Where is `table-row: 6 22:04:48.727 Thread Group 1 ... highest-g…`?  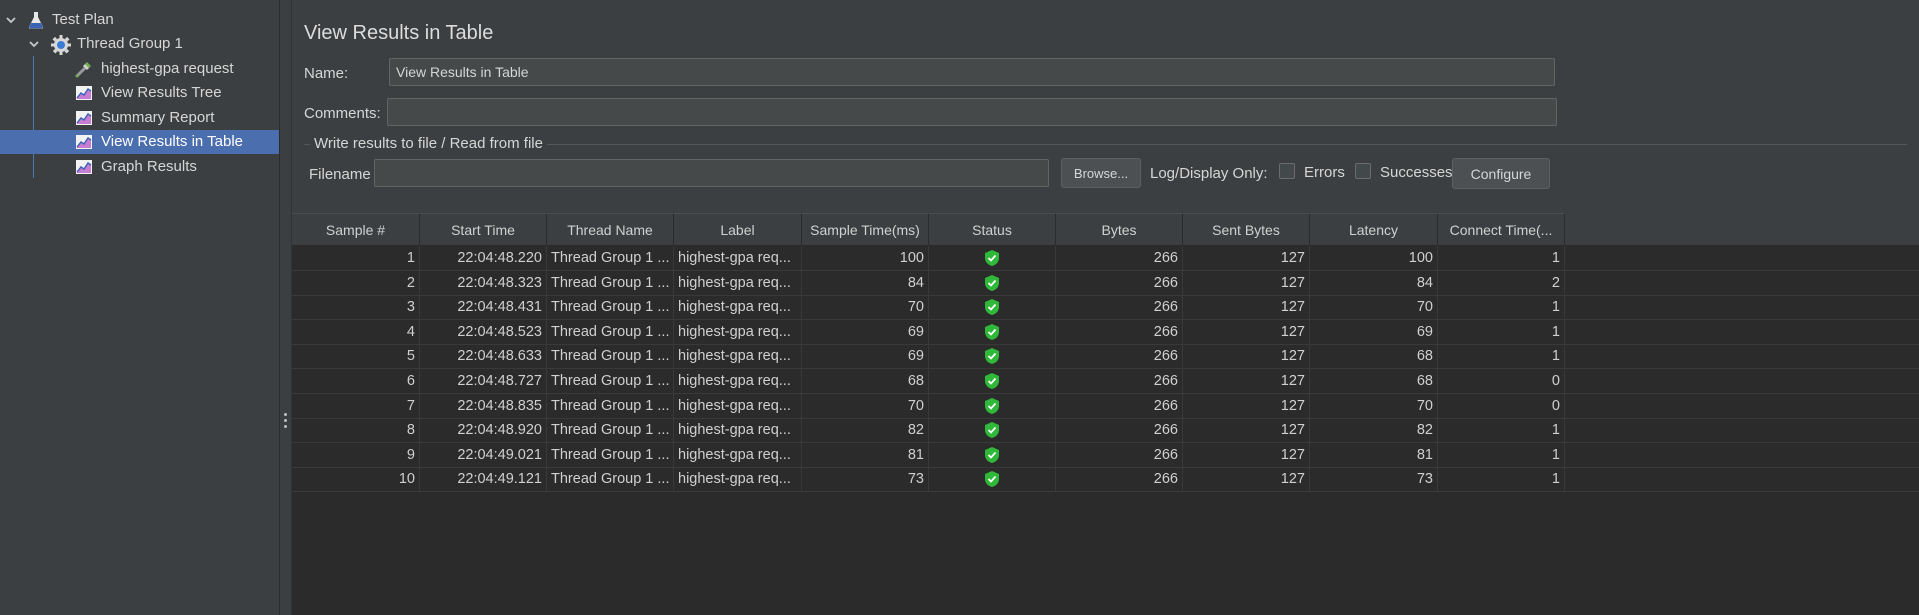 table-row: 6 22:04:48.727 Thread Group 1 ... highest-g… is located at coordinates (1105, 381).